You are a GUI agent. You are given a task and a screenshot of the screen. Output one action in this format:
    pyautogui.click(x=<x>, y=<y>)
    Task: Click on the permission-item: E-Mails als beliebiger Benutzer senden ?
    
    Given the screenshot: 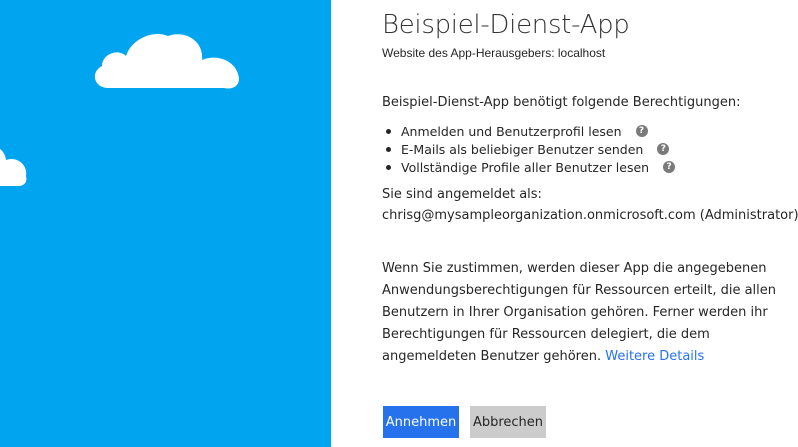 What is the action you would take?
    pyautogui.click(x=528, y=149)
    